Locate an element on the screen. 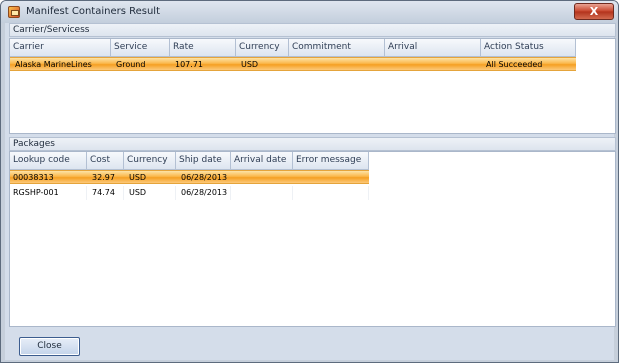 The height and width of the screenshot is (363, 619). window-close-button: X is located at coordinates (594, 11).